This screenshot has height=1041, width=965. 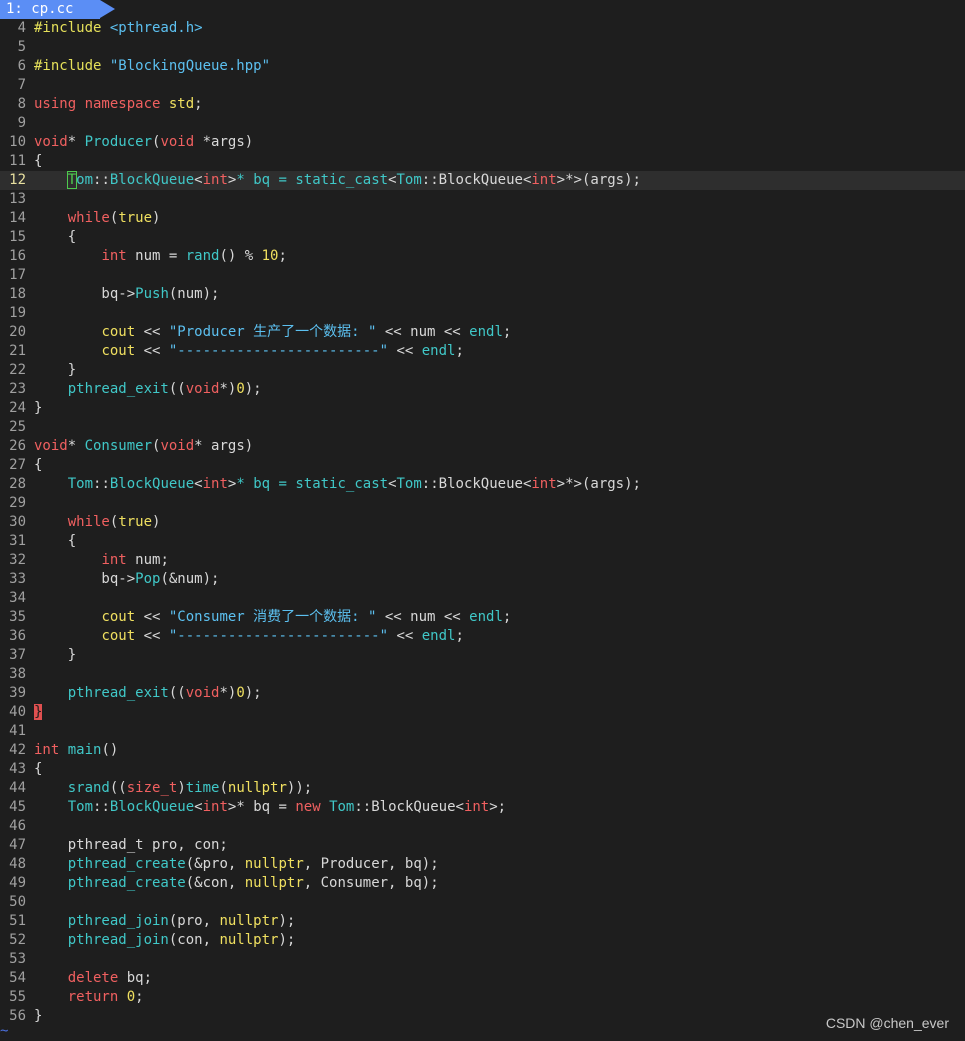 What do you see at coordinates (482, 313) in the screenshot?
I see `code-line: 19` at bounding box center [482, 313].